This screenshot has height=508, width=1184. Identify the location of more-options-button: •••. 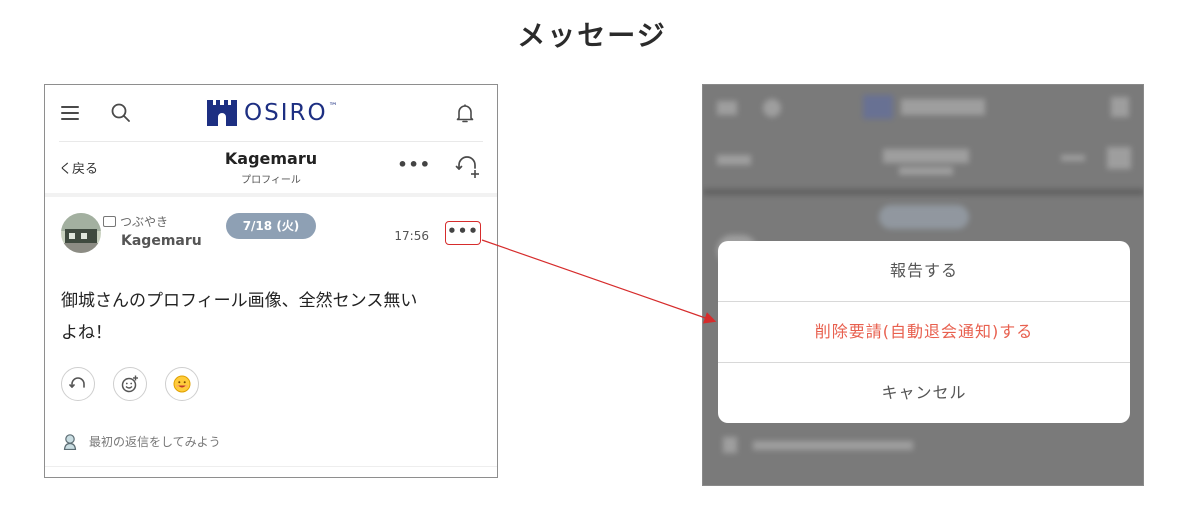
(414, 164).